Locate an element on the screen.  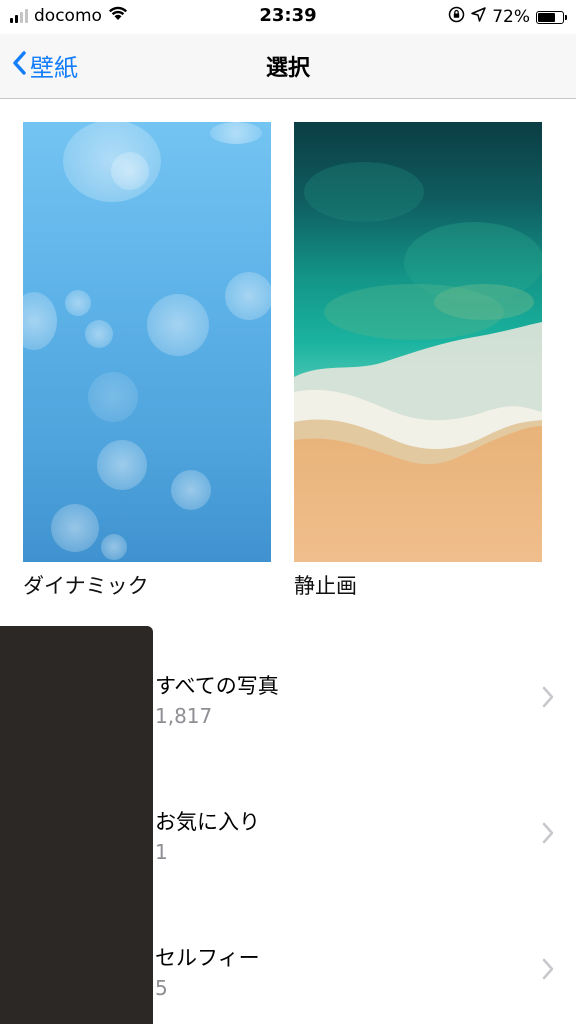
battery-percent: 72% is located at coordinates (511, 17).